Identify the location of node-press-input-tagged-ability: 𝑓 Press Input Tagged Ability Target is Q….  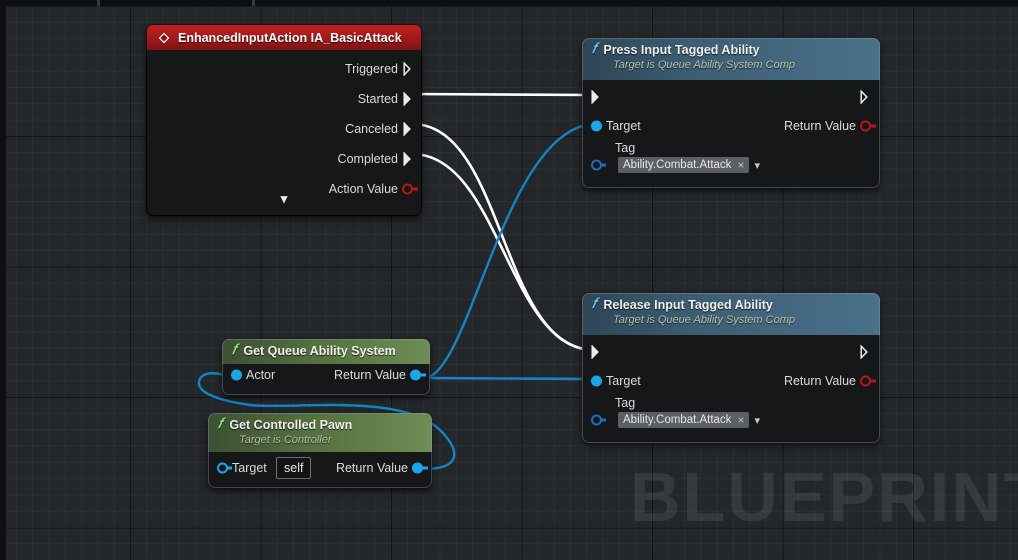
(731, 113).